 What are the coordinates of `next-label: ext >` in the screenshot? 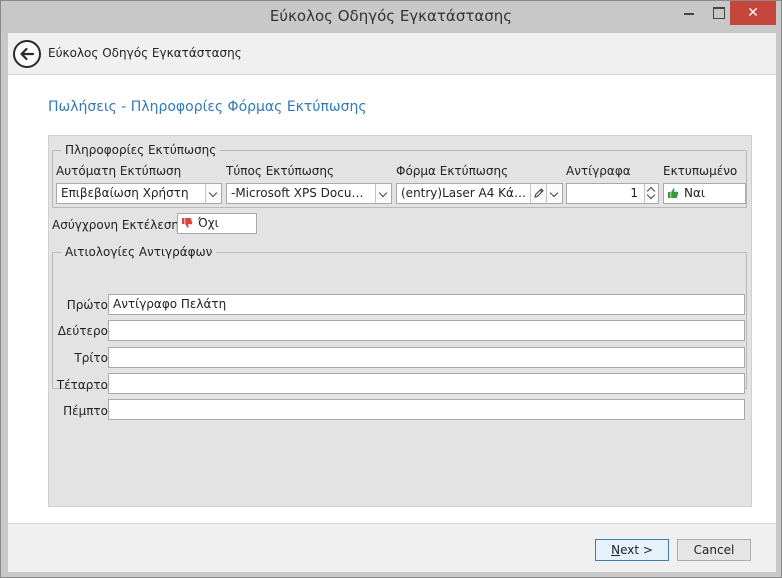 It's located at (636, 550).